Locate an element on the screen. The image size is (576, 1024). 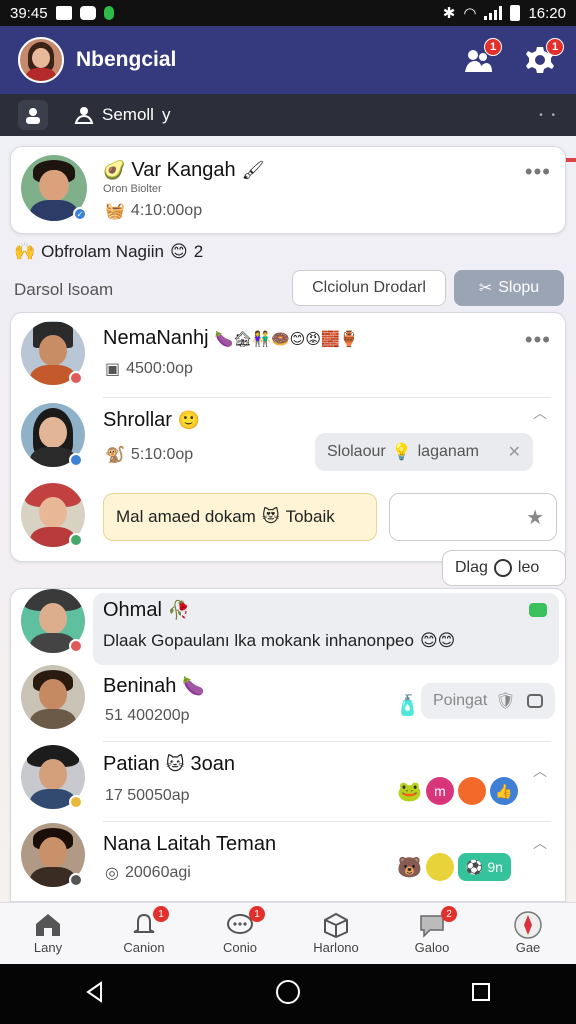
chat-name: Patian is located at coordinates (131, 764).